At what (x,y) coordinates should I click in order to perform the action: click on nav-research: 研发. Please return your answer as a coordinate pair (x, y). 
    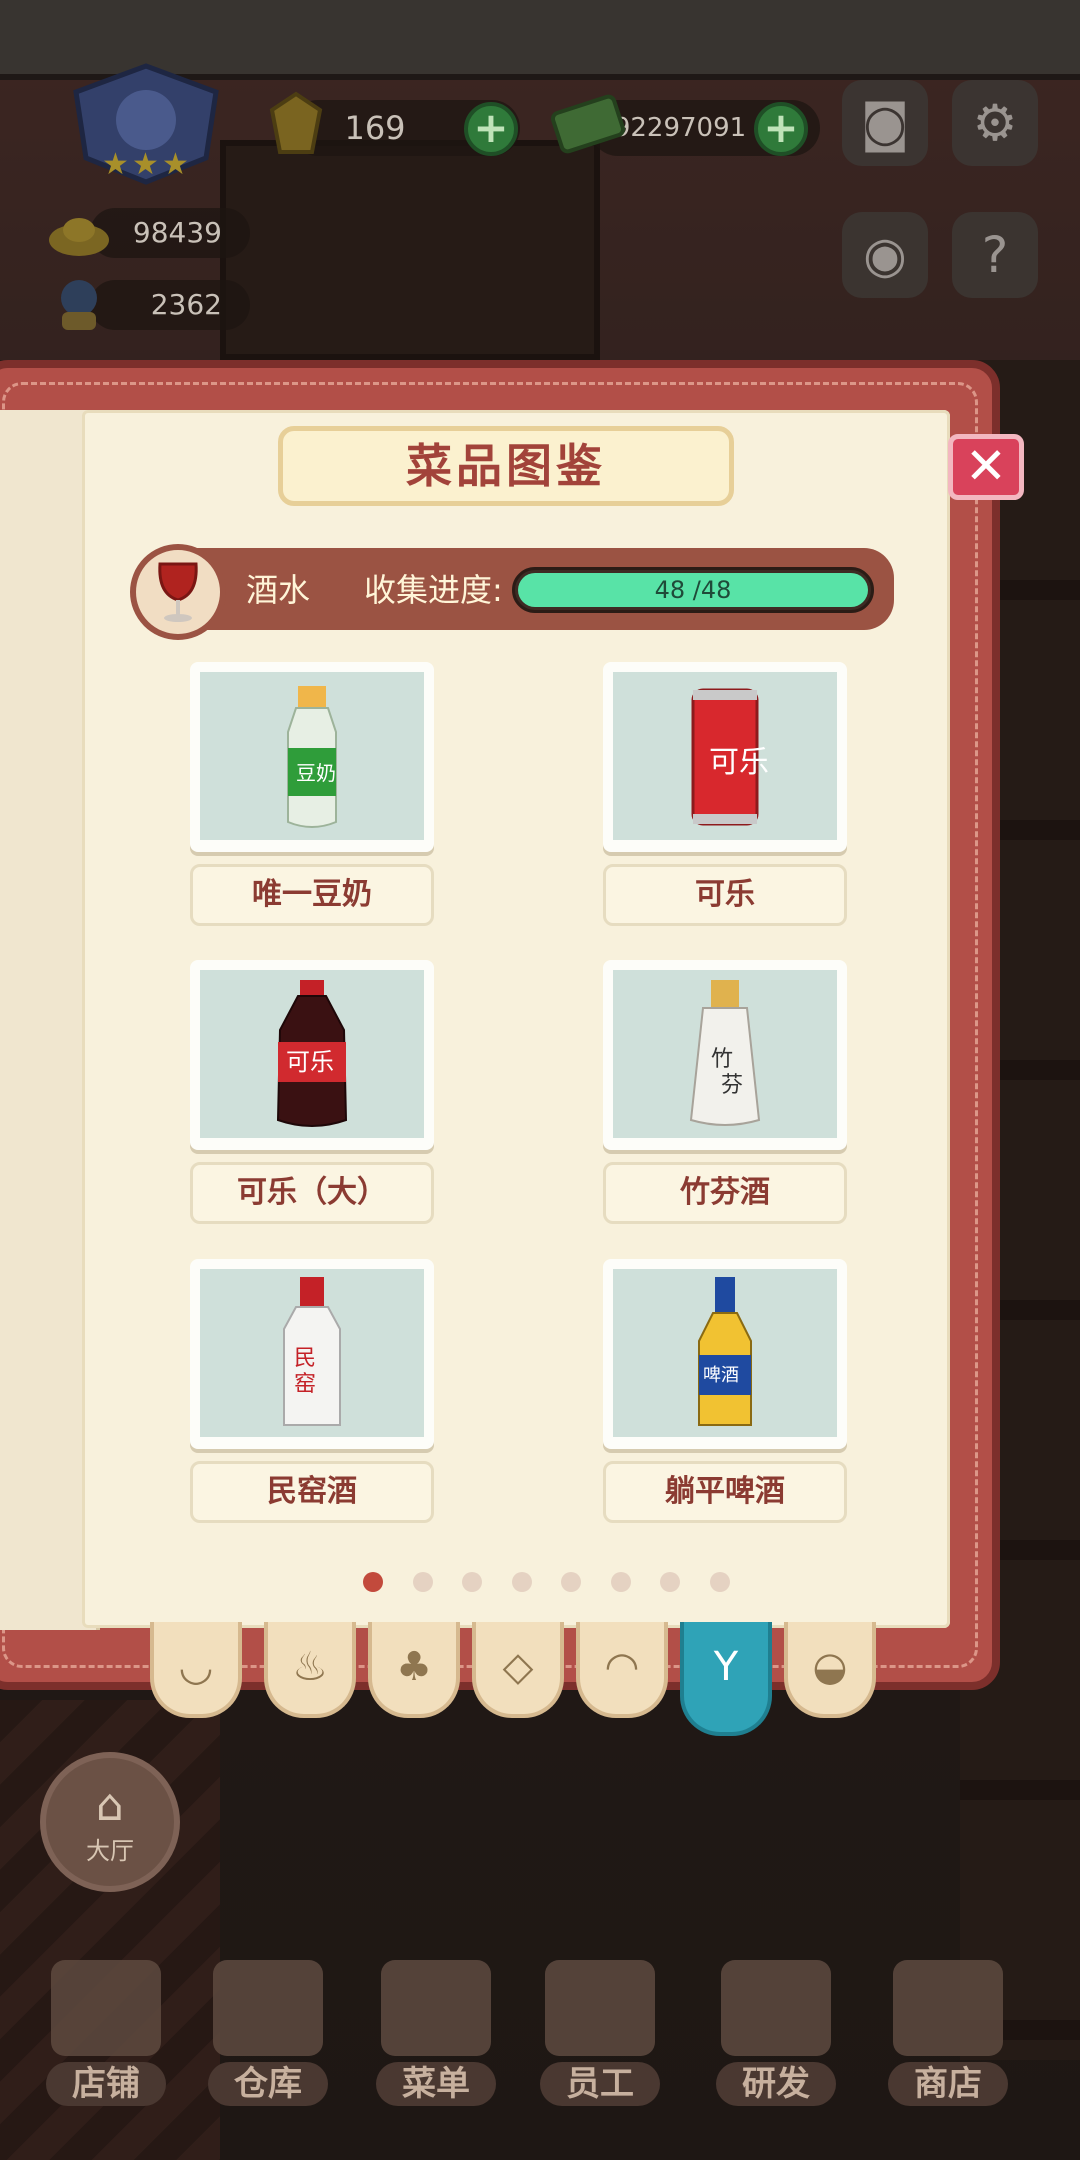
    Looking at the image, I should click on (776, 2035).